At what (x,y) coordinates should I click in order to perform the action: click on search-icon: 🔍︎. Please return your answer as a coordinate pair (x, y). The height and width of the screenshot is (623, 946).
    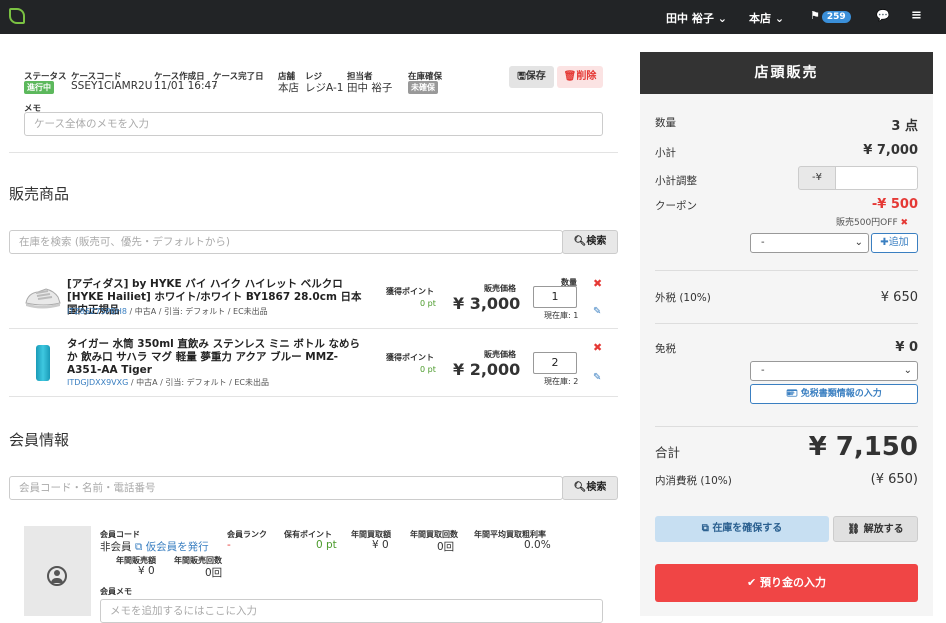
    Looking at the image, I should click on (580, 241).